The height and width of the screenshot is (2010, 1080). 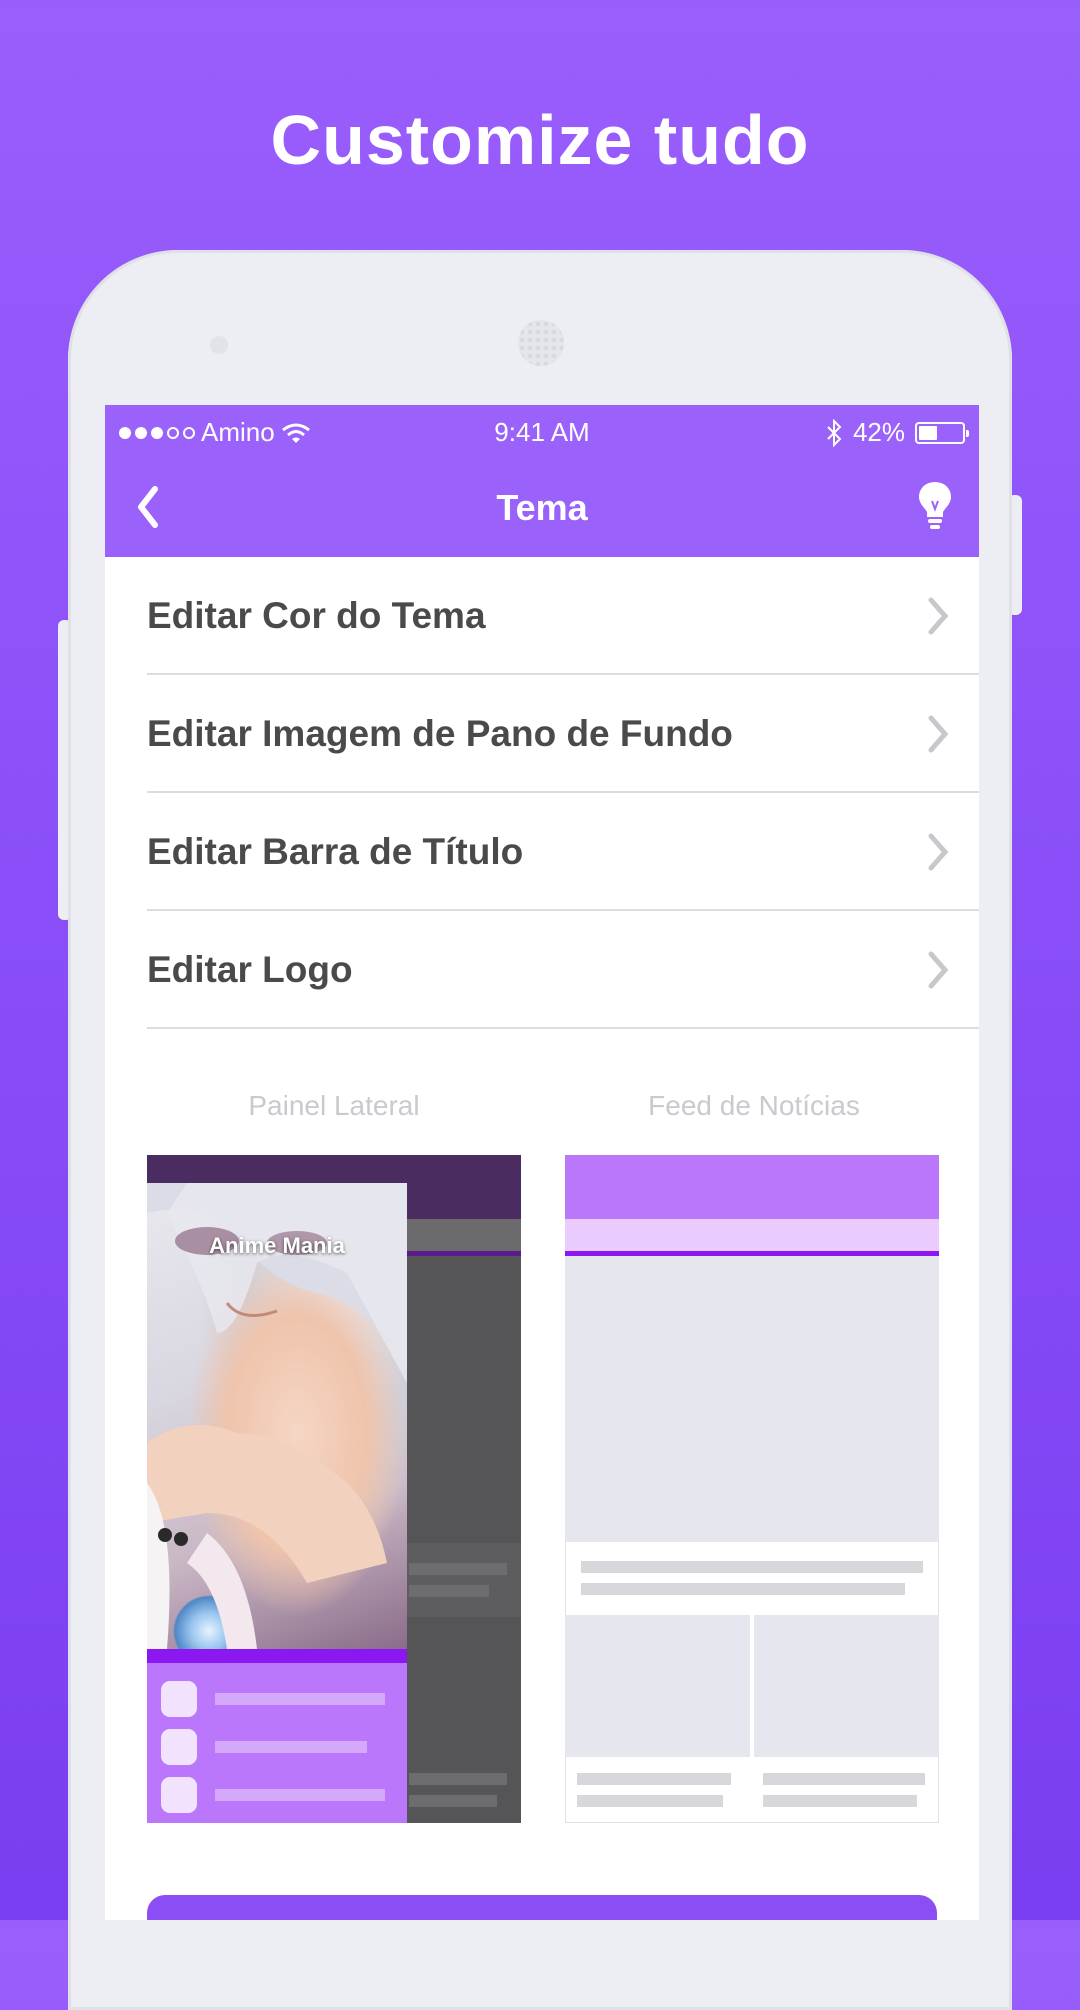 I want to click on preview-subbar, so click(x=464, y=1235).